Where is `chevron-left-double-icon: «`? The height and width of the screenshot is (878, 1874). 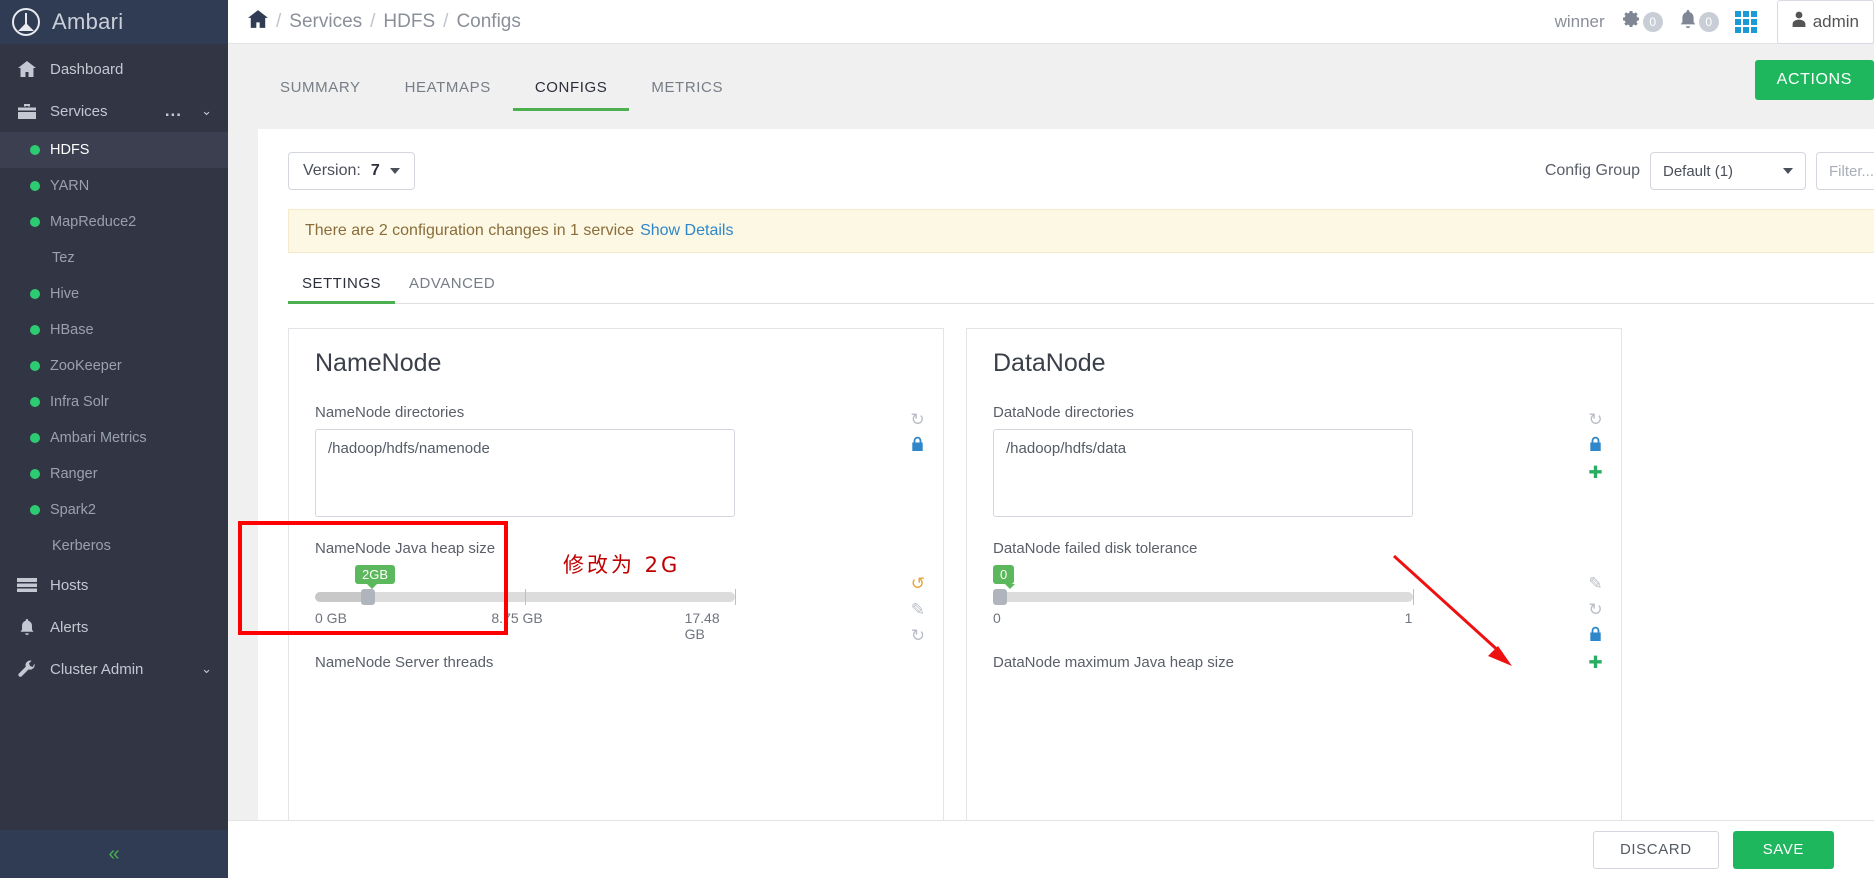
chevron-left-double-icon: « is located at coordinates (114, 853).